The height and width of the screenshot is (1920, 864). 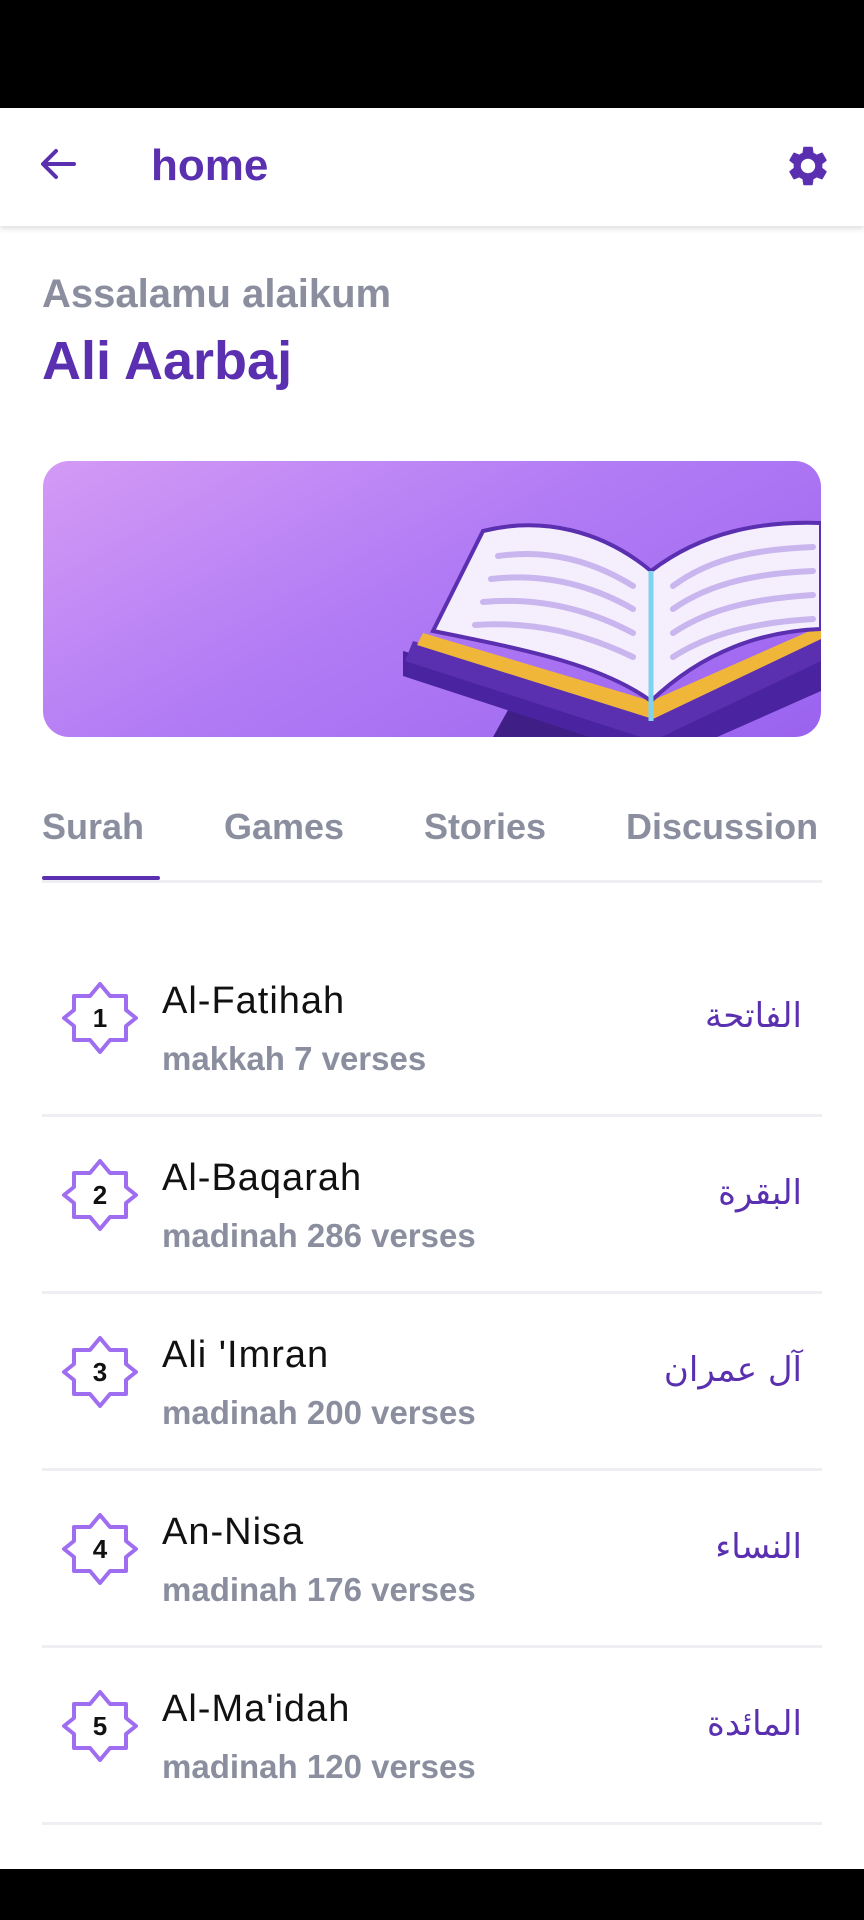 What do you see at coordinates (732, 1370) in the screenshot?
I see `surah-arabic-name: آل عمران` at bounding box center [732, 1370].